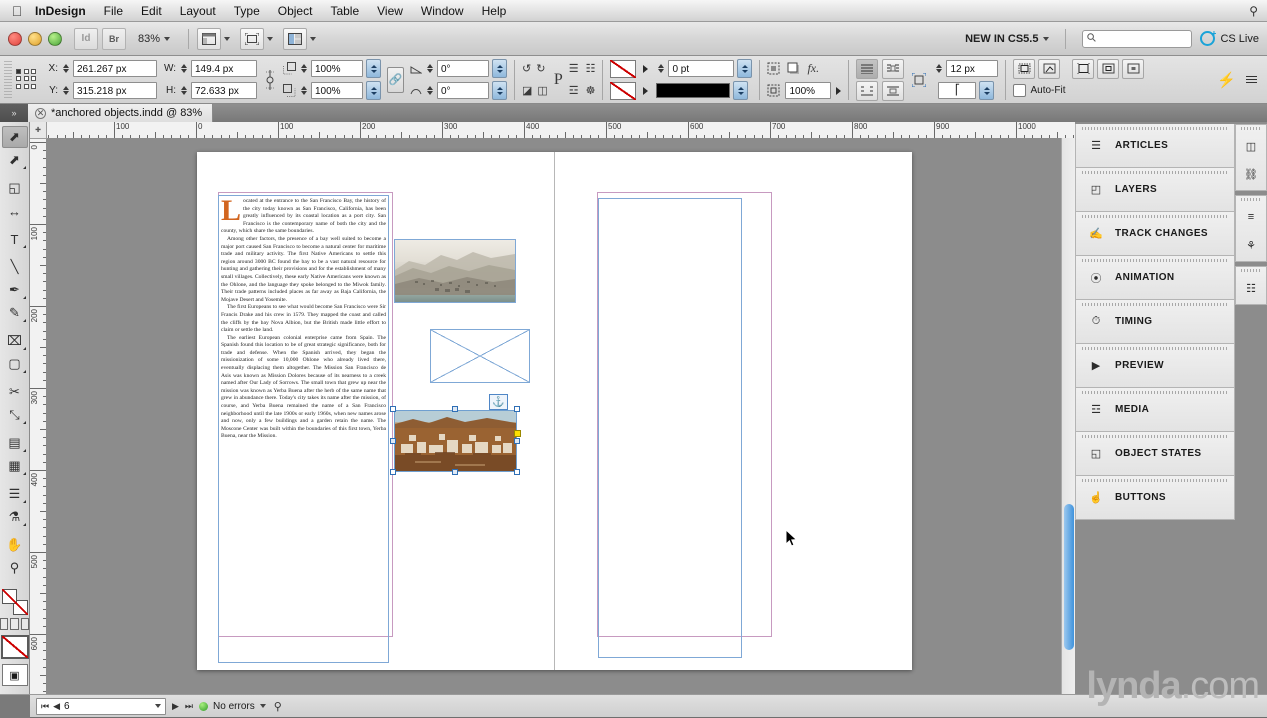 This screenshot has height=718, width=1267. I want to click on photo-mission-town, so click(455, 441).